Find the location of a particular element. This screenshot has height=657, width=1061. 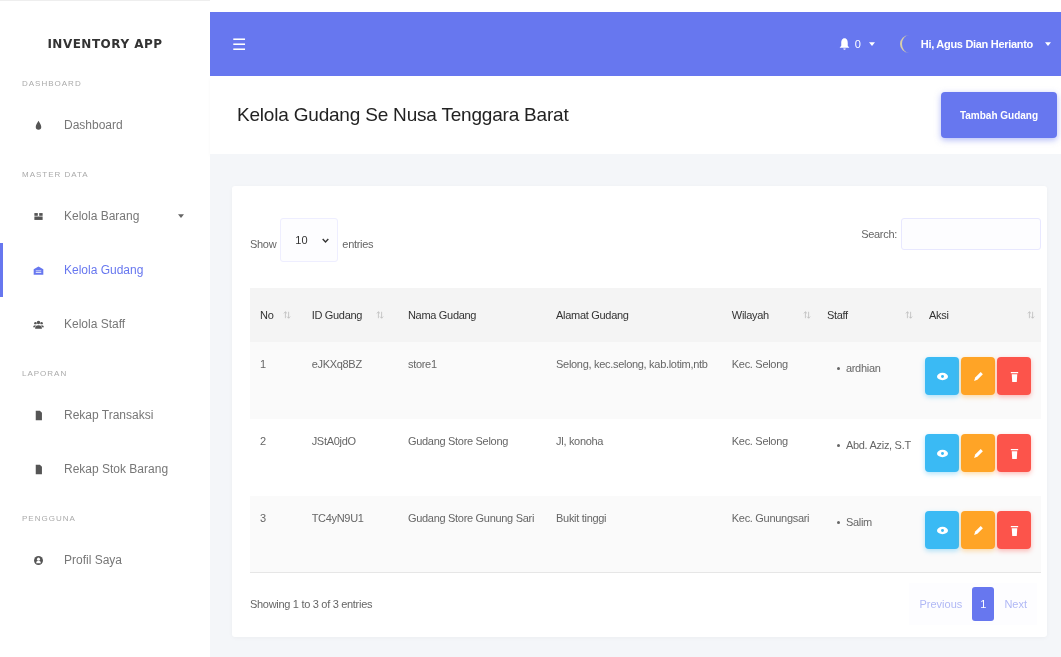

sidebar-item: Kelola Staff is located at coordinates (105, 324).